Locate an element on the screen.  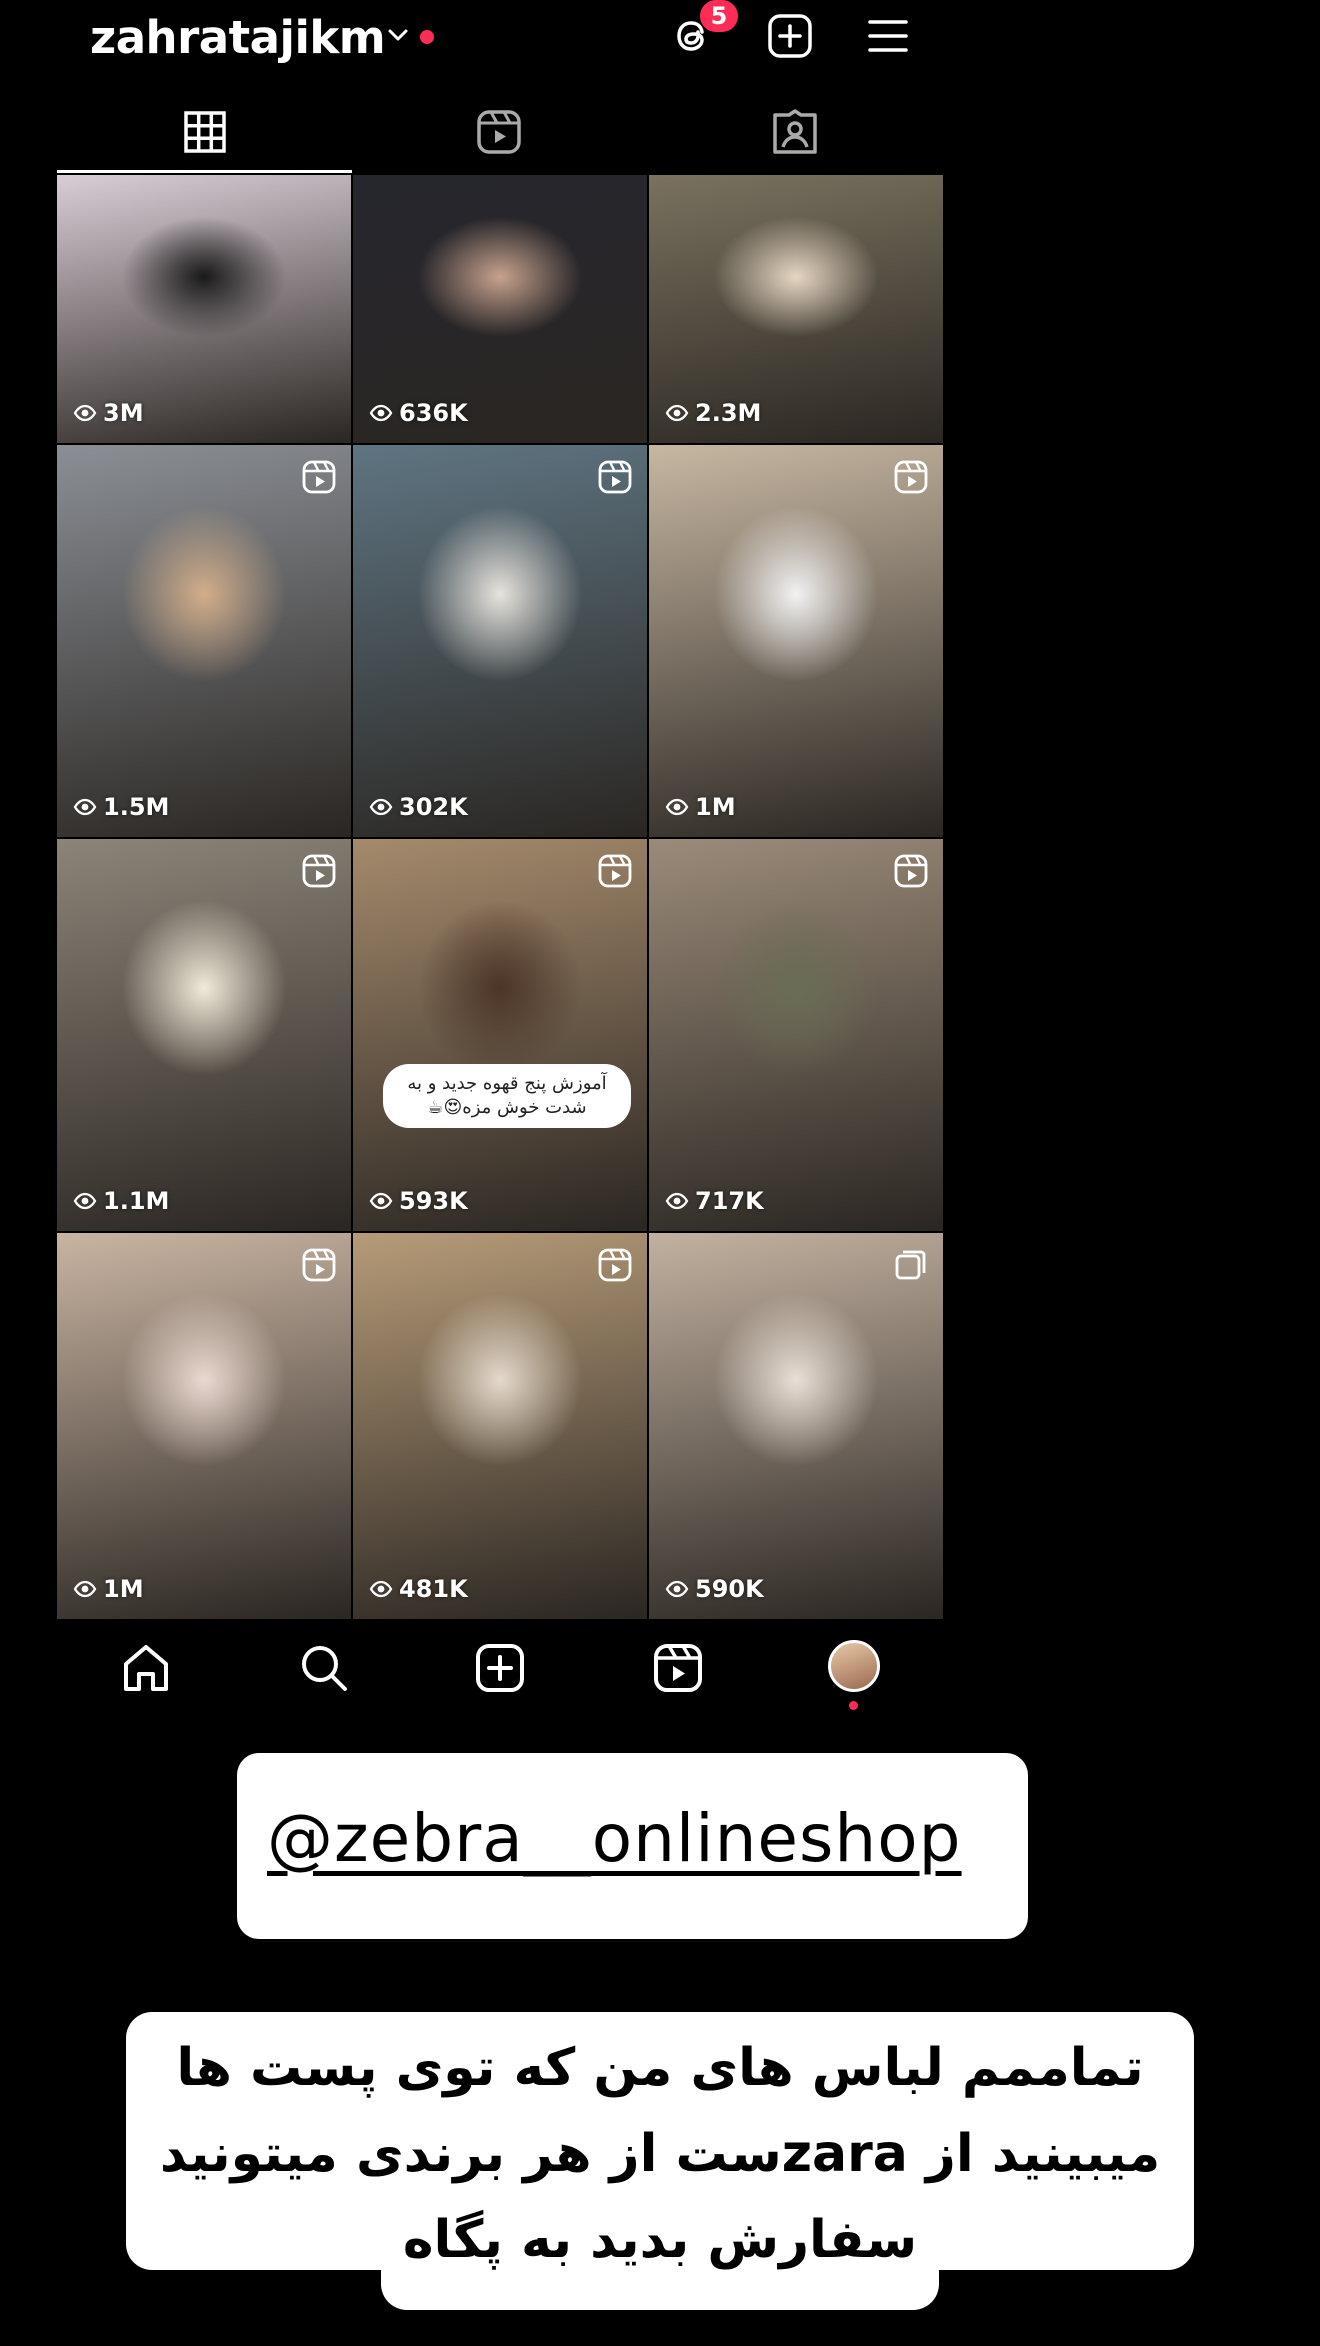
view-count: 302K is located at coordinates (418, 807).